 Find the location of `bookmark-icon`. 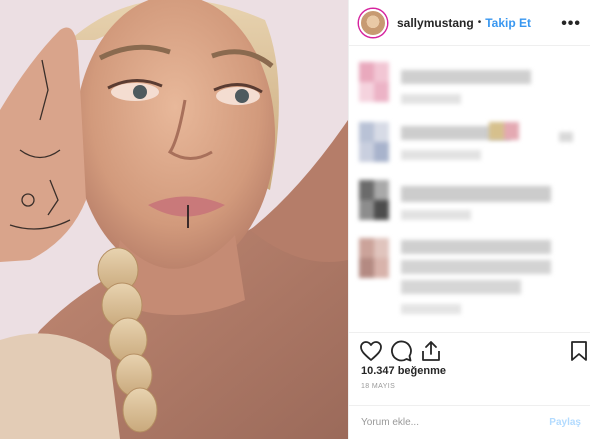

bookmark-icon is located at coordinates (578, 351).